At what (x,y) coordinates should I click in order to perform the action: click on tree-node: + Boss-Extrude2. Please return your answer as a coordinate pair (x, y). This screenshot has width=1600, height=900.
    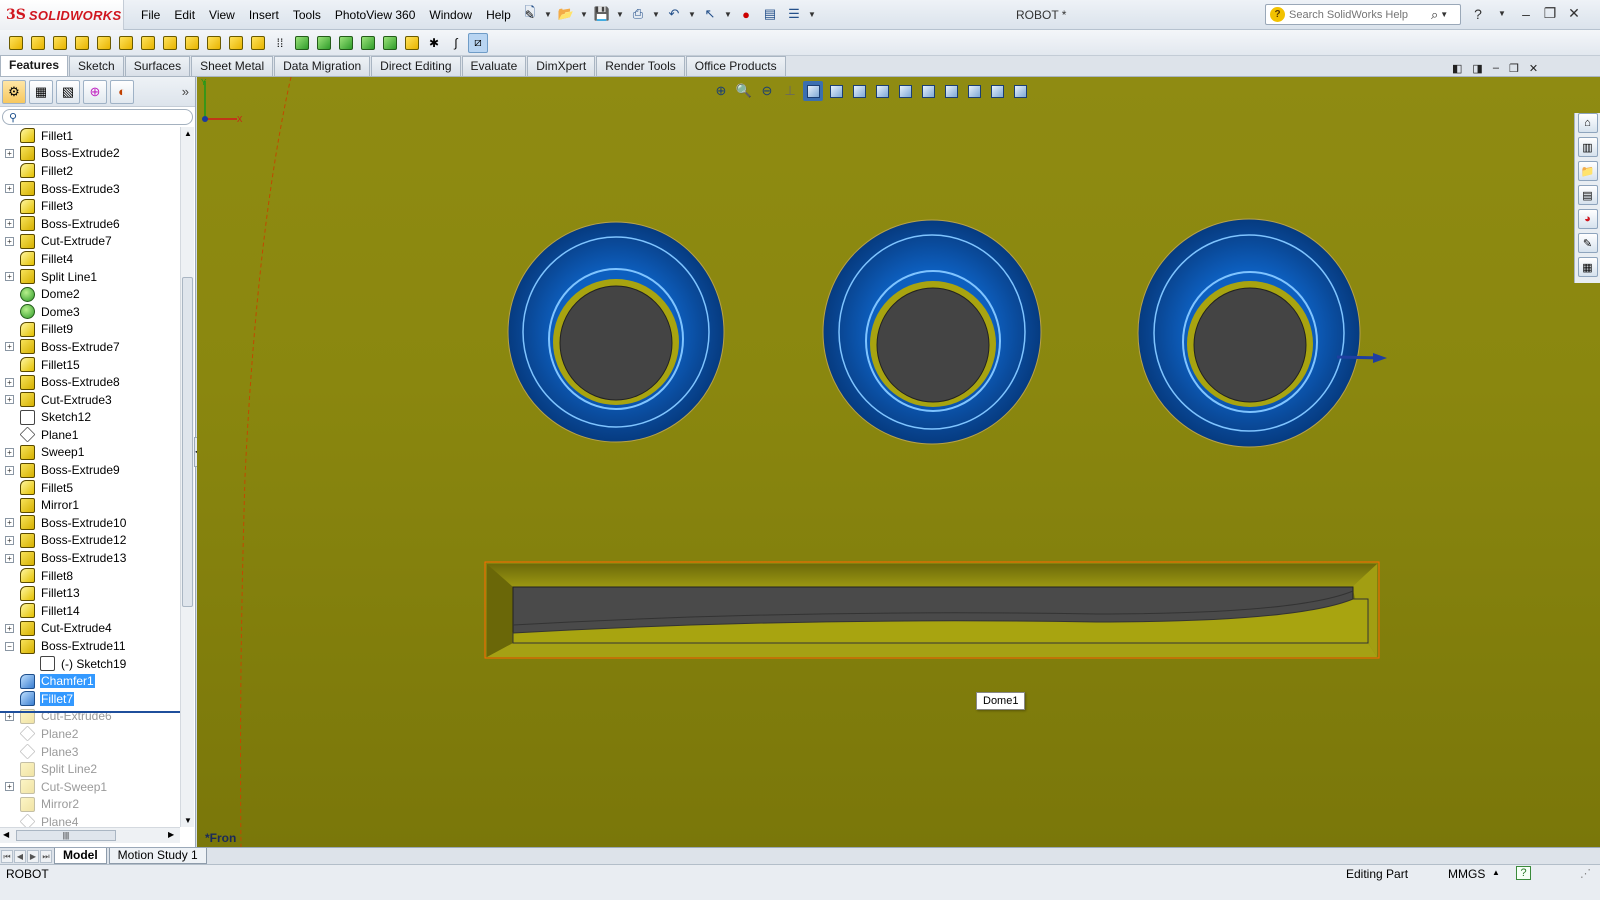
    Looking at the image, I should click on (90, 154).